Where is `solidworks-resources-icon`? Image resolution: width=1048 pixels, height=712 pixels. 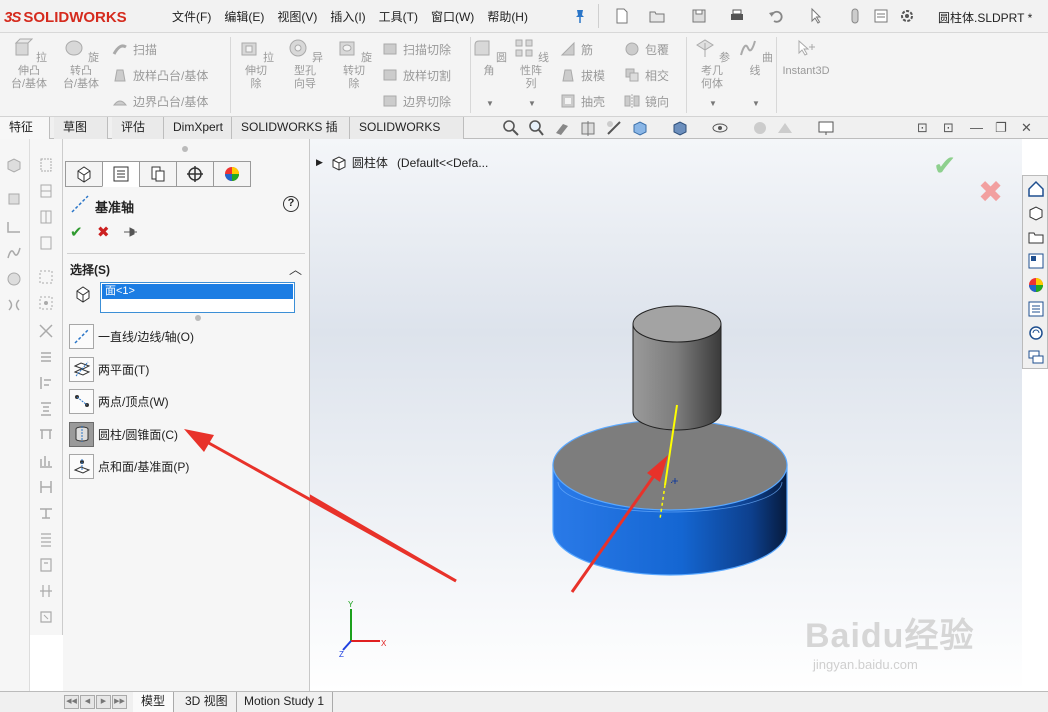
solidworks-resources-icon is located at coordinates (1036, 333).